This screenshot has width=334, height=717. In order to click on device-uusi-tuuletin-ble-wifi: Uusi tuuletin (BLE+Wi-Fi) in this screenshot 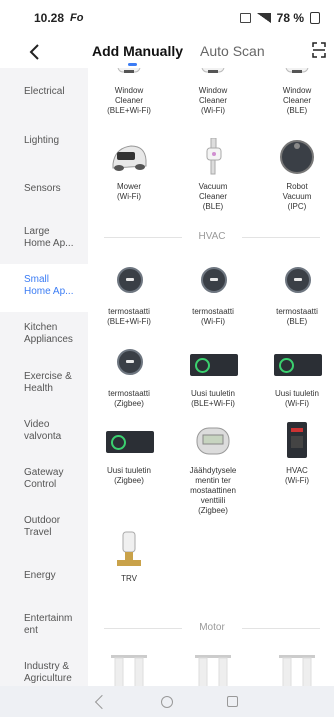, I will do `click(213, 377)`.